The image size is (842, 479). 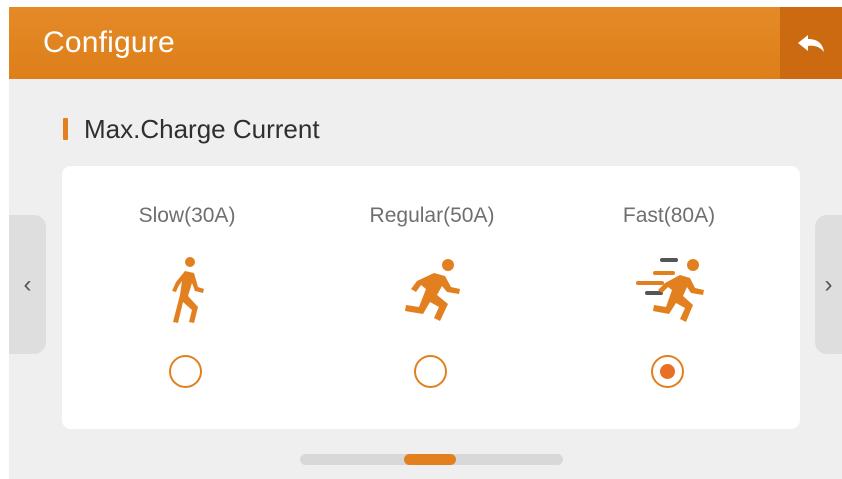 I want to click on option-label-fast: Fast(80A), so click(x=669, y=215).